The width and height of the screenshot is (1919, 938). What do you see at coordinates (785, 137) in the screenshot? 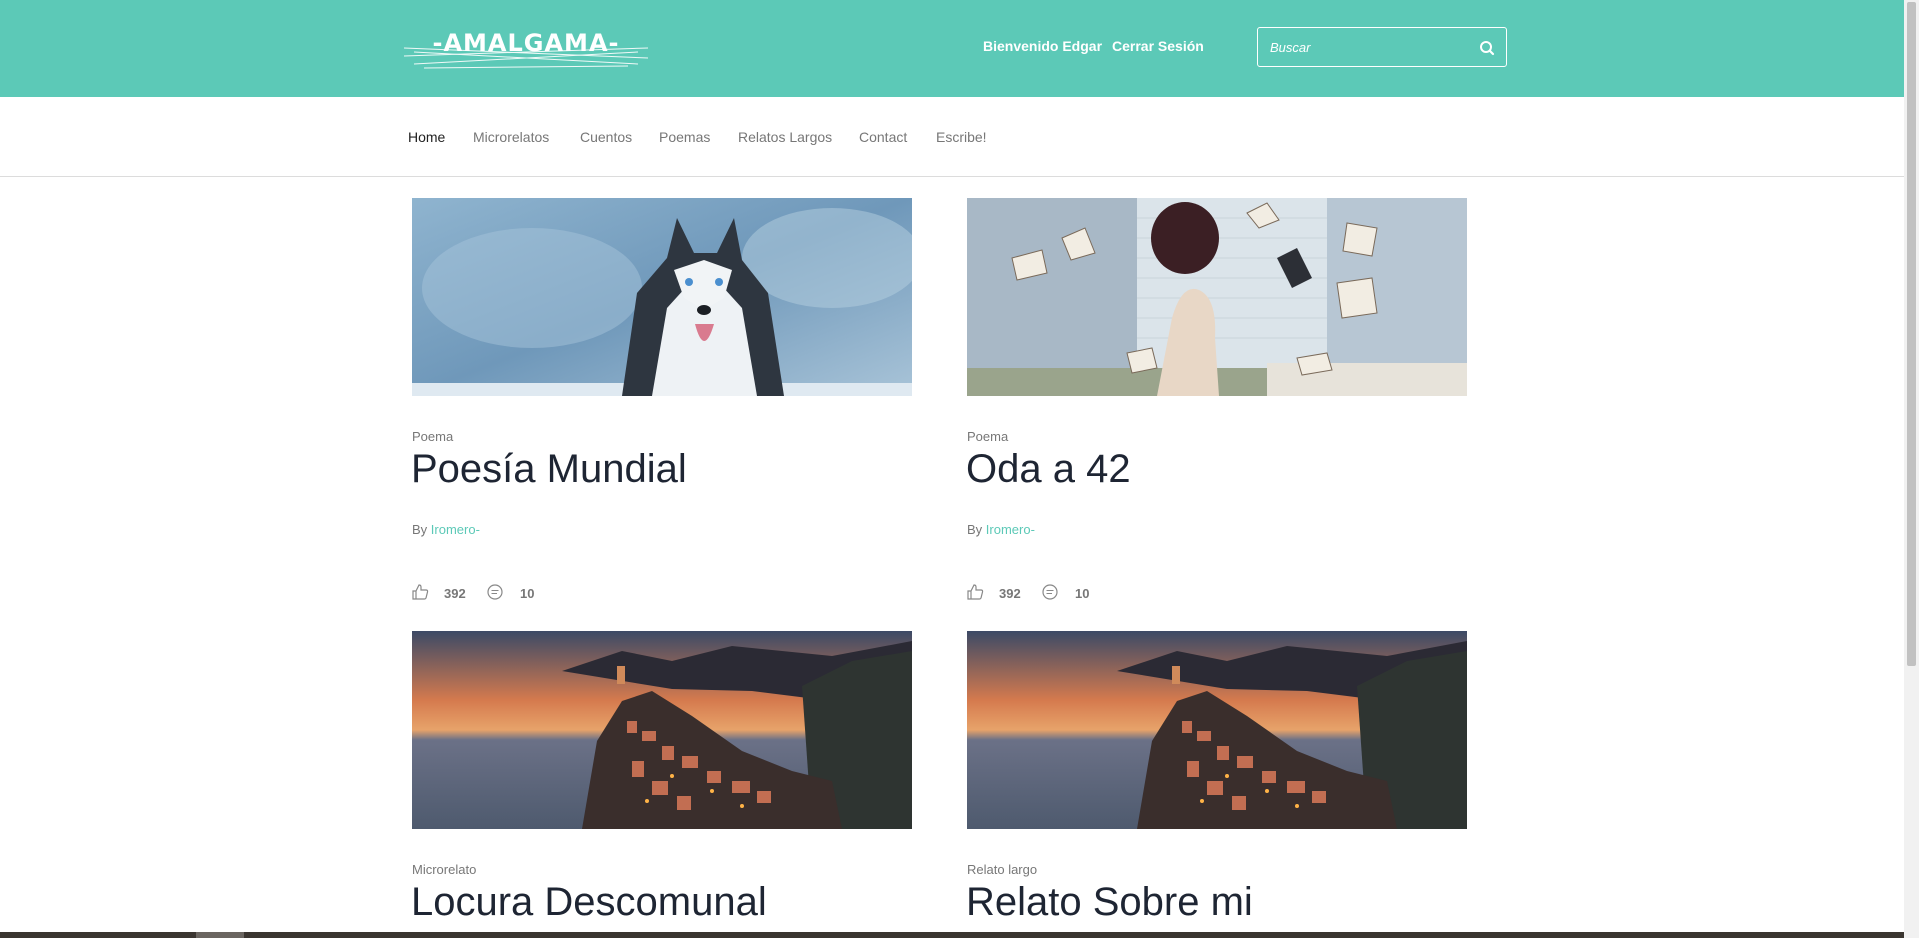
I see `nav-item-relatos-largos: Relatos Largos` at bounding box center [785, 137].